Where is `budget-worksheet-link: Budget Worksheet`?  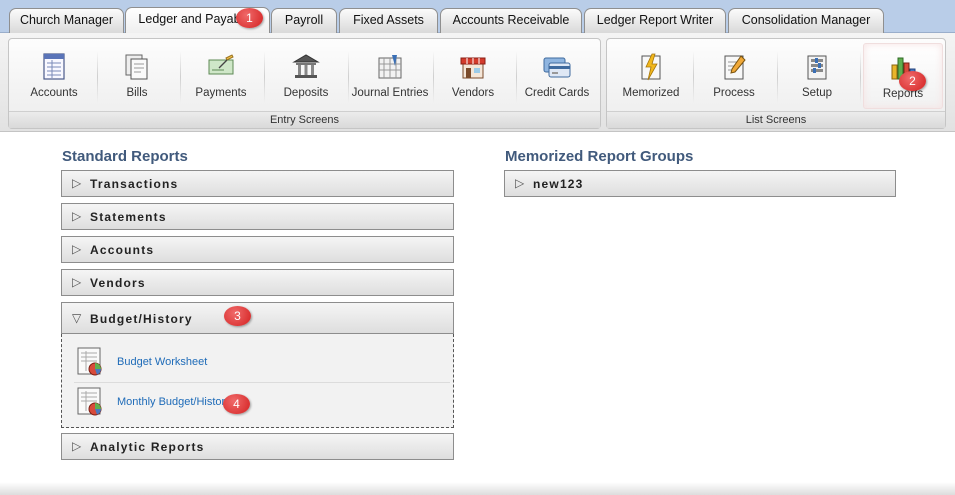
budget-worksheet-link: Budget Worksheet is located at coordinates (162, 362).